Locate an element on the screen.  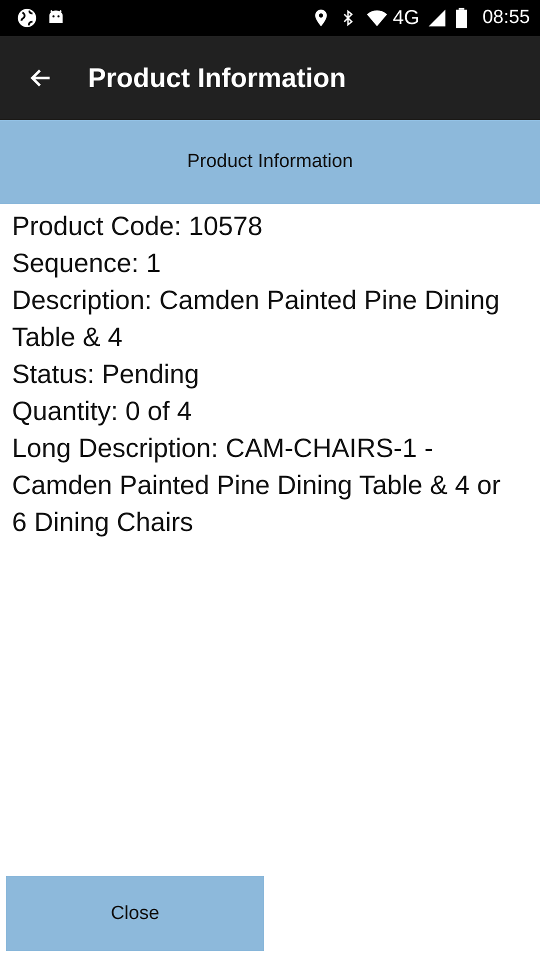
detail-text: Description: Camden Painted Pine Dining Table & 4 is located at coordinates (256, 319).